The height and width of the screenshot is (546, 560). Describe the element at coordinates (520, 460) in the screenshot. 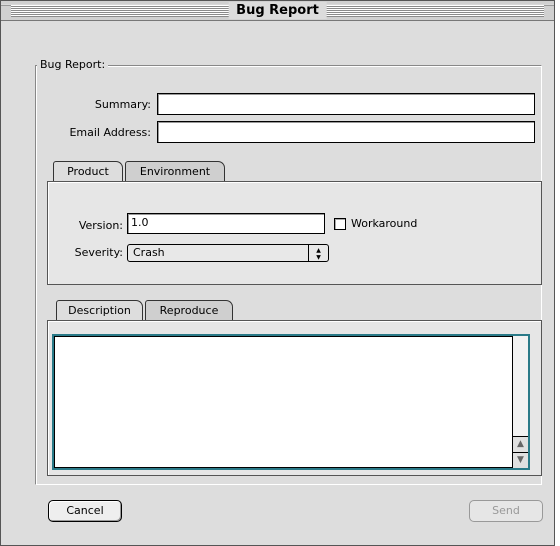

I see `scroll-down-icon: ▼` at that location.